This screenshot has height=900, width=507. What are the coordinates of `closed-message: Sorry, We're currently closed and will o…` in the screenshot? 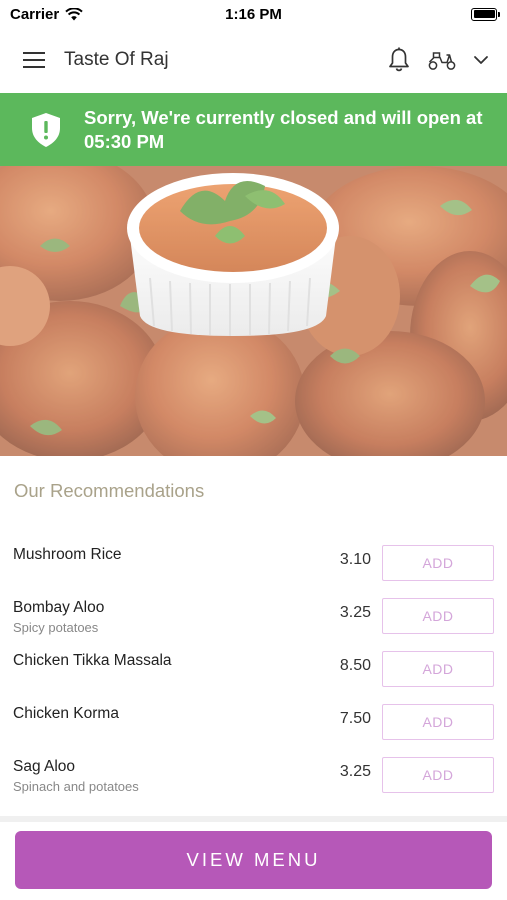 It's located at (283, 129).